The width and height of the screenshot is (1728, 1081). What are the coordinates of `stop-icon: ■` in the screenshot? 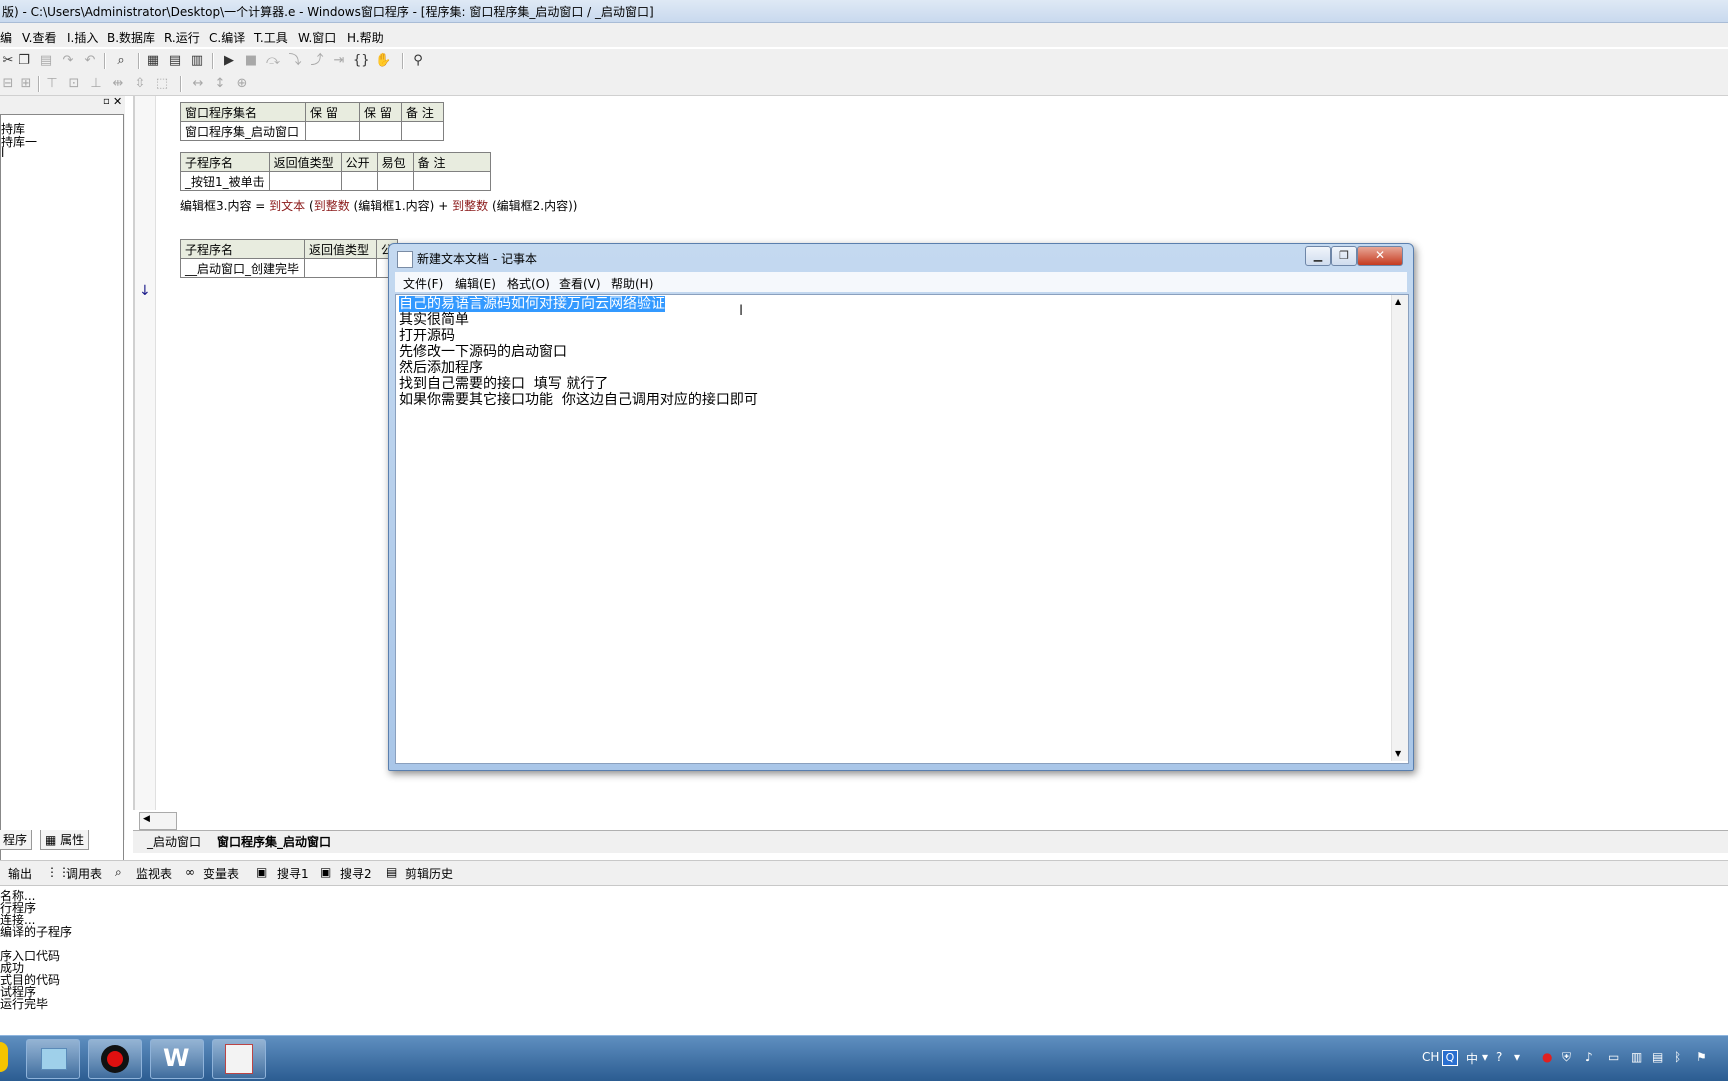 It's located at (251, 61).